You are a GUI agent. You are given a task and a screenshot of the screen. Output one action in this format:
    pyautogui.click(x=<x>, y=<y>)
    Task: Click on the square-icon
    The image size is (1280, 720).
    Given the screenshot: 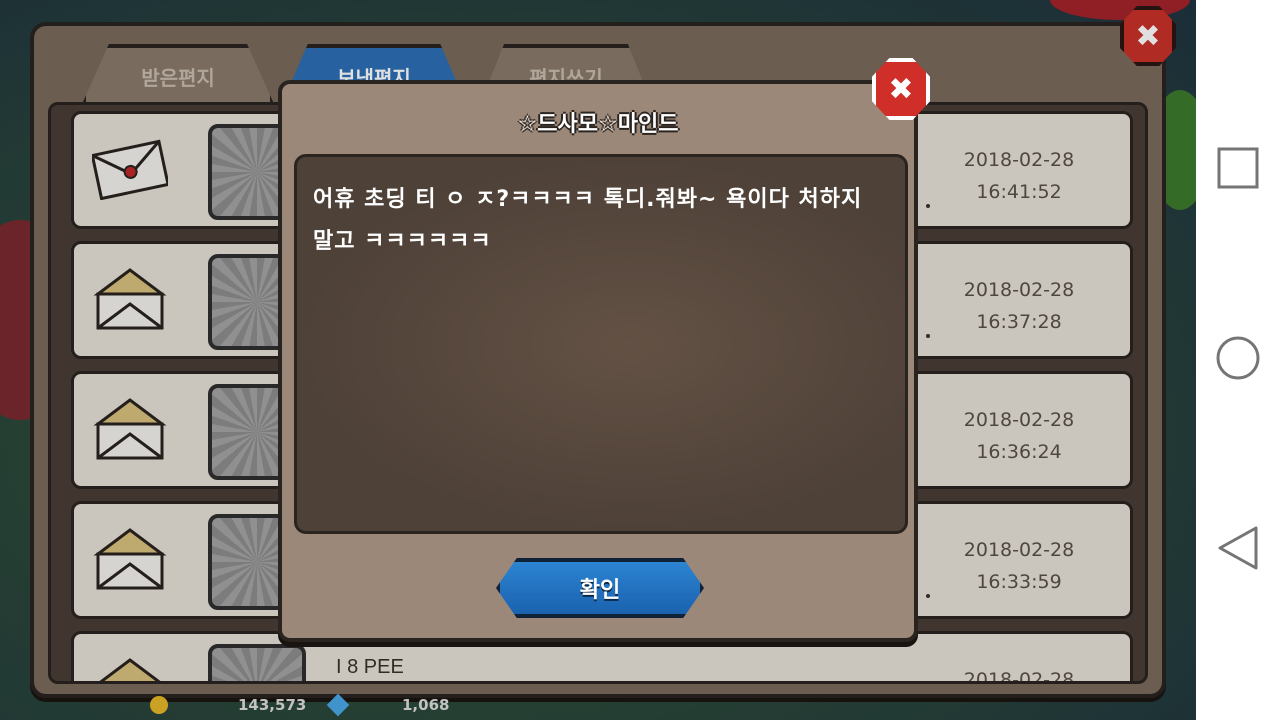 What is the action you would take?
    pyautogui.click(x=1238, y=168)
    